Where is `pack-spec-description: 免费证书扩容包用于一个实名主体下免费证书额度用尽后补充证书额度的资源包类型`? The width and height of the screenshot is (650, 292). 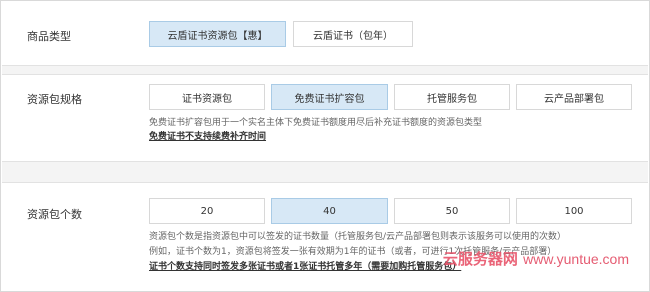 pack-spec-description: 免费证书扩容包用于一个实名主体下免费证书额度用尽后补充证书额度的资源包类型 is located at coordinates (316, 123).